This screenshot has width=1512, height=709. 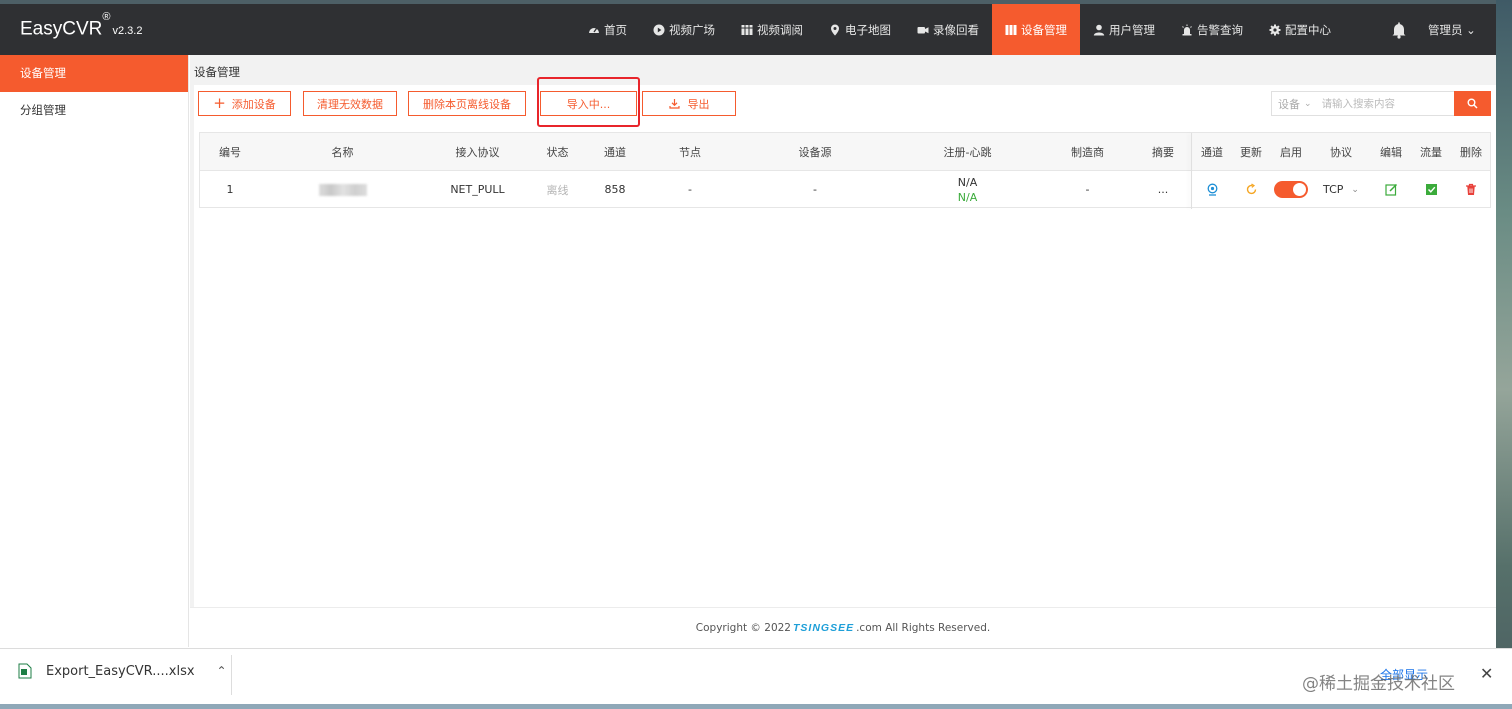 I want to click on col-header-channel-action: 通道, so click(x=1212, y=152).